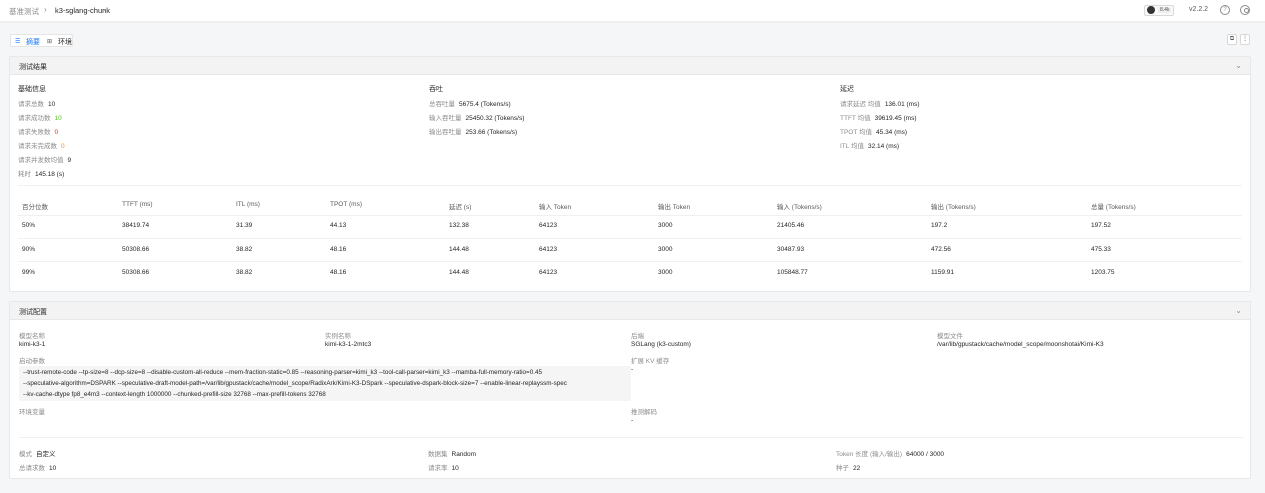  Describe the element at coordinates (452, 454) in the screenshot. I see `dataset-field: 数据集 Random` at that location.